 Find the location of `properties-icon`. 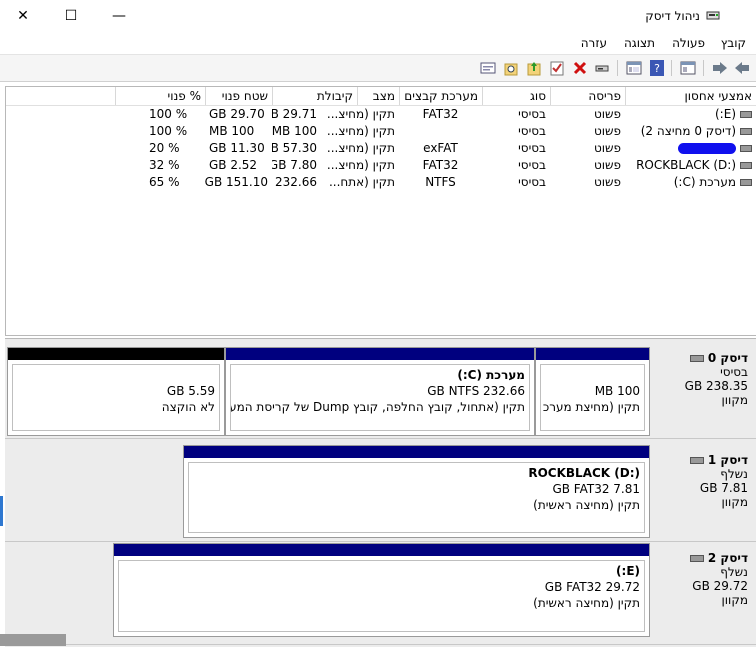

properties-icon is located at coordinates (688, 68).